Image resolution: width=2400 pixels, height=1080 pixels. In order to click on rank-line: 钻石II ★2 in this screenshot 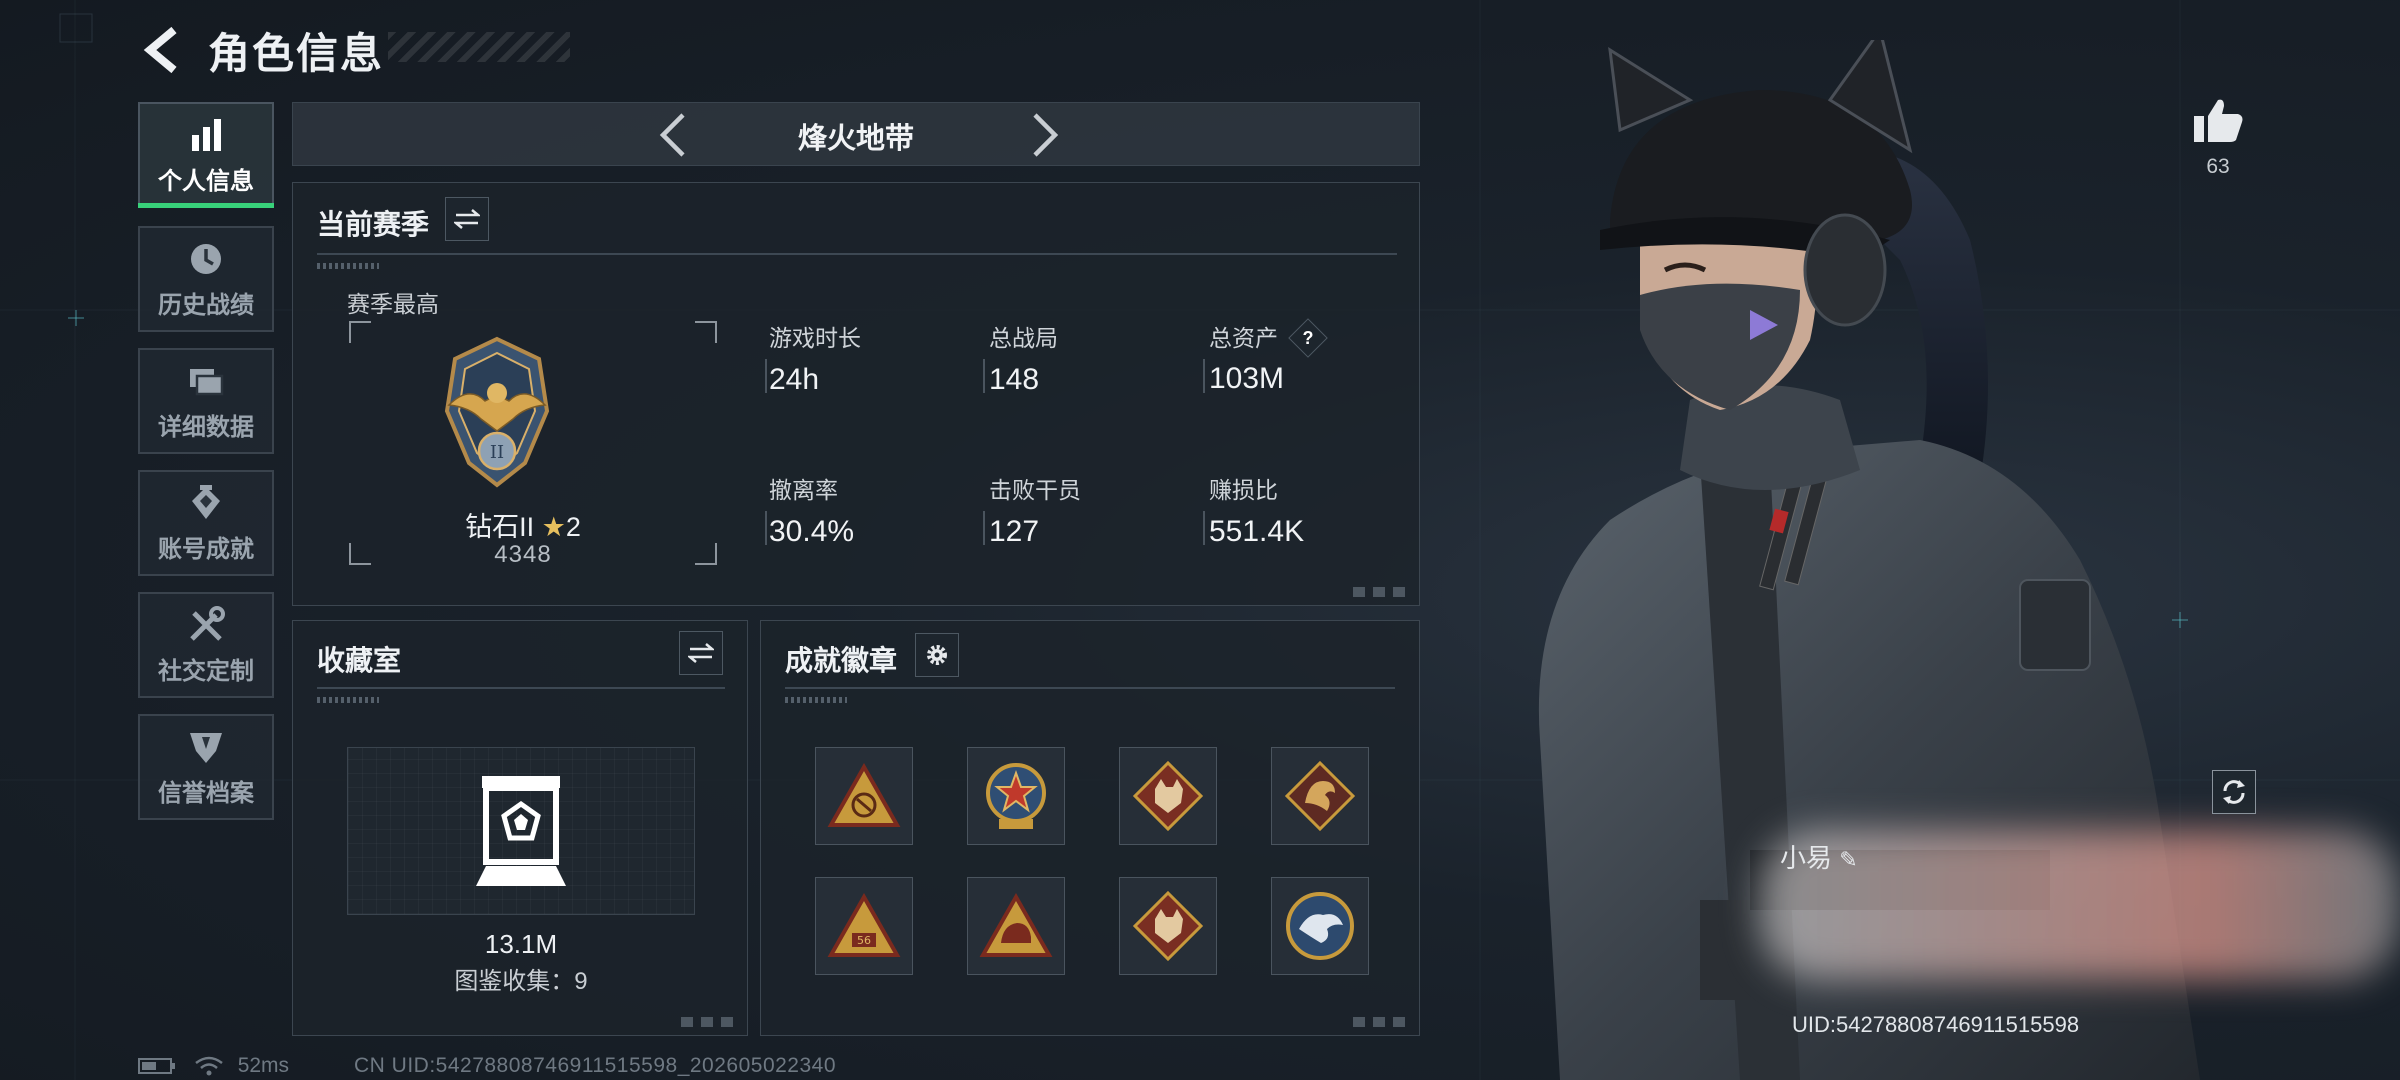, I will do `click(523, 524)`.